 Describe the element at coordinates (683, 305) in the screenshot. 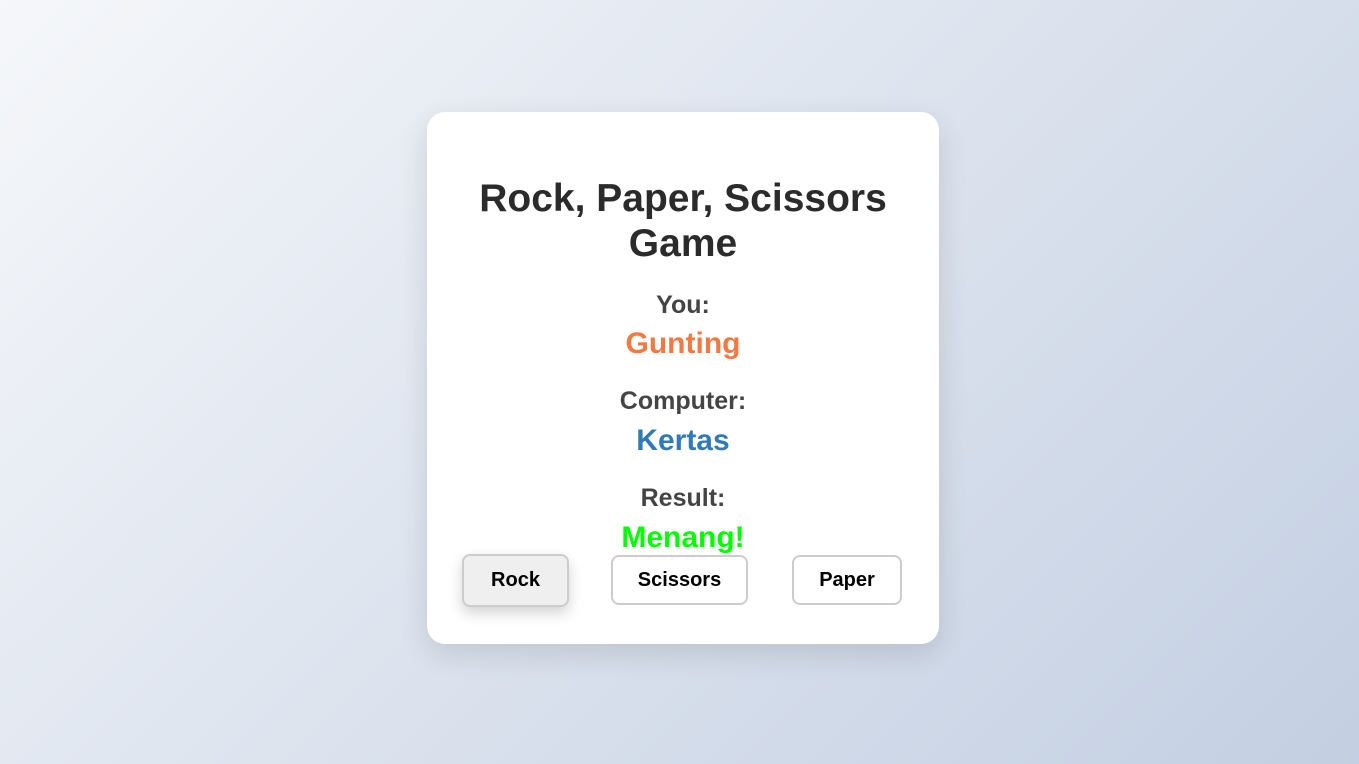

I see `player-label: You:` at that location.